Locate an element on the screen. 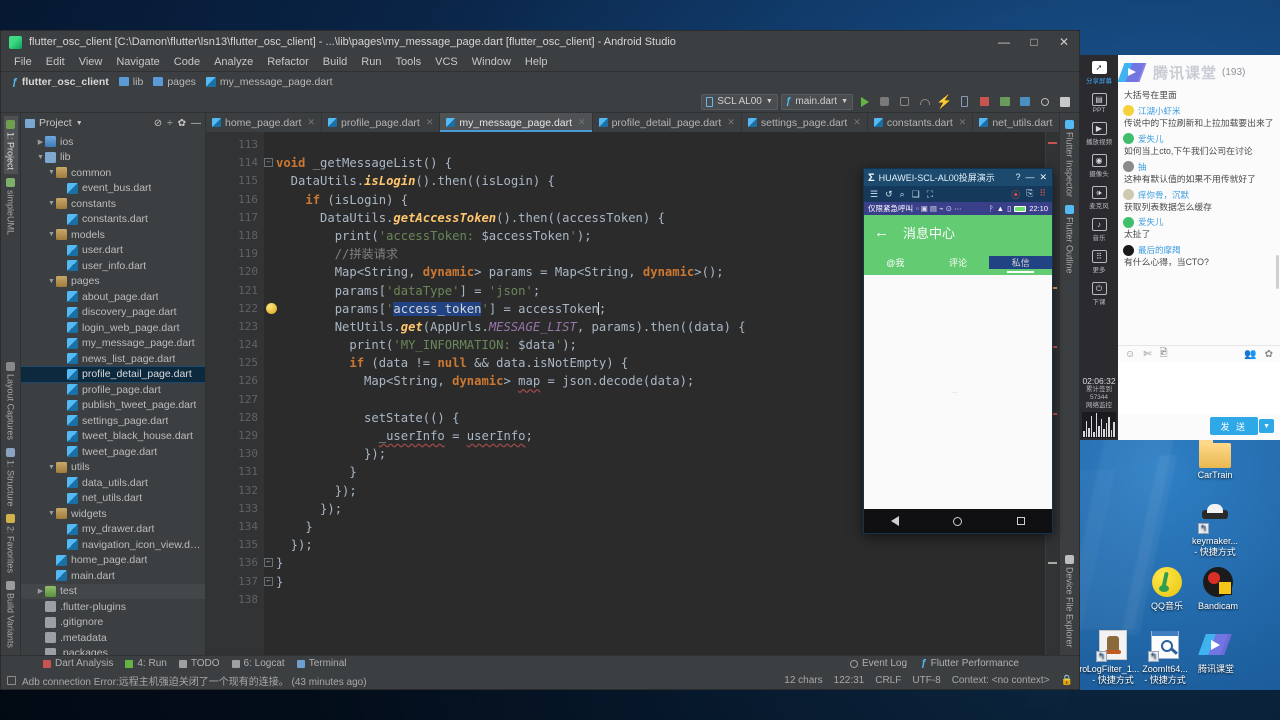  tree-node: ▼ pages is located at coordinates (113, 282).